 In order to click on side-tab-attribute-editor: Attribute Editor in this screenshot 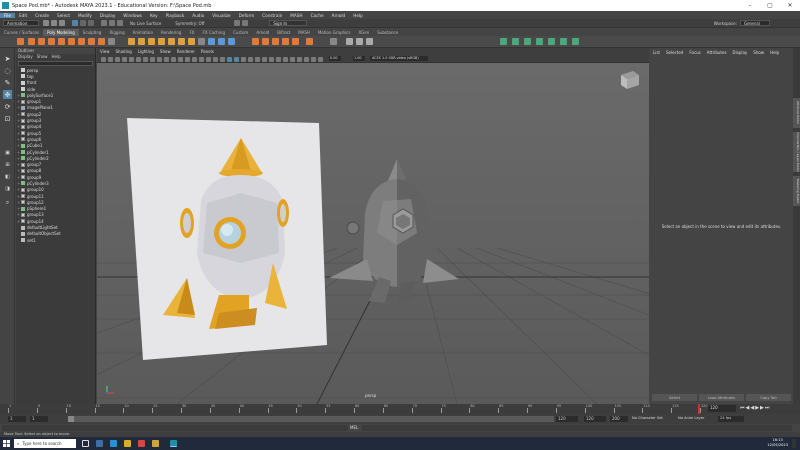, I will do `click(796, 113)`.